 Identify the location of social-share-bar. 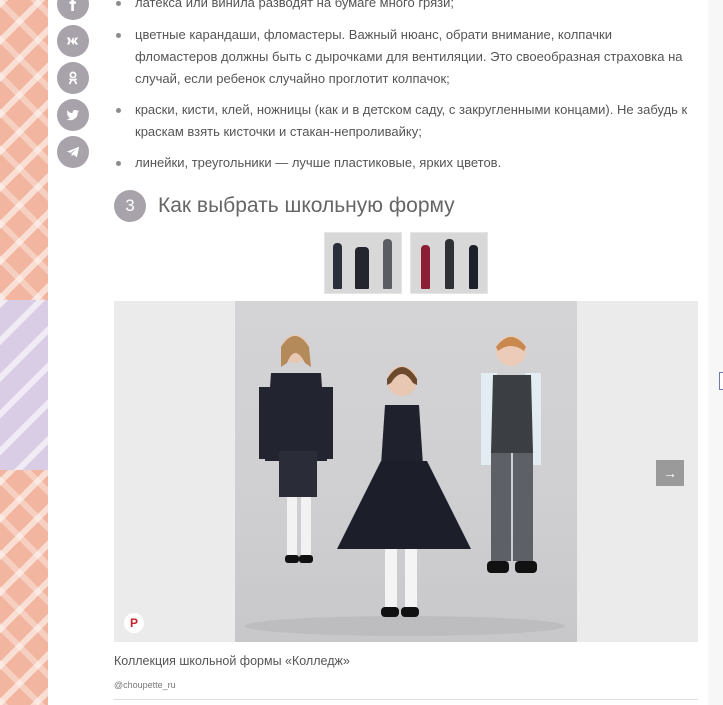
(73, 86).